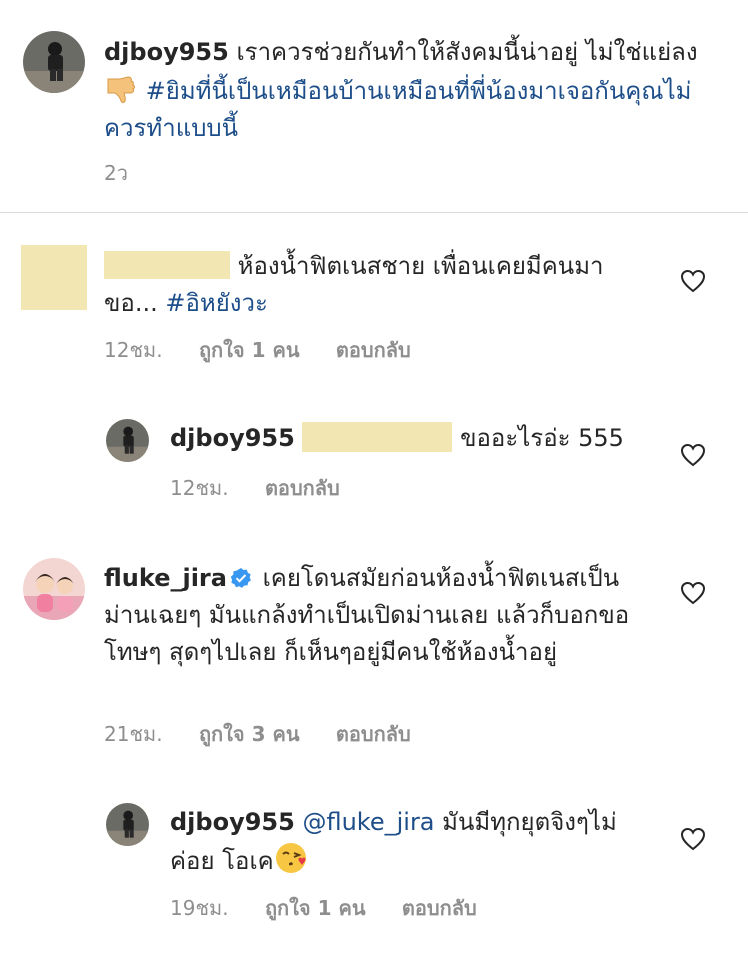 This screenshot has width=748, height=958. Describe the element at coordinates (54, 277) in the screenshot. I see `redacted-avatar` at that location.